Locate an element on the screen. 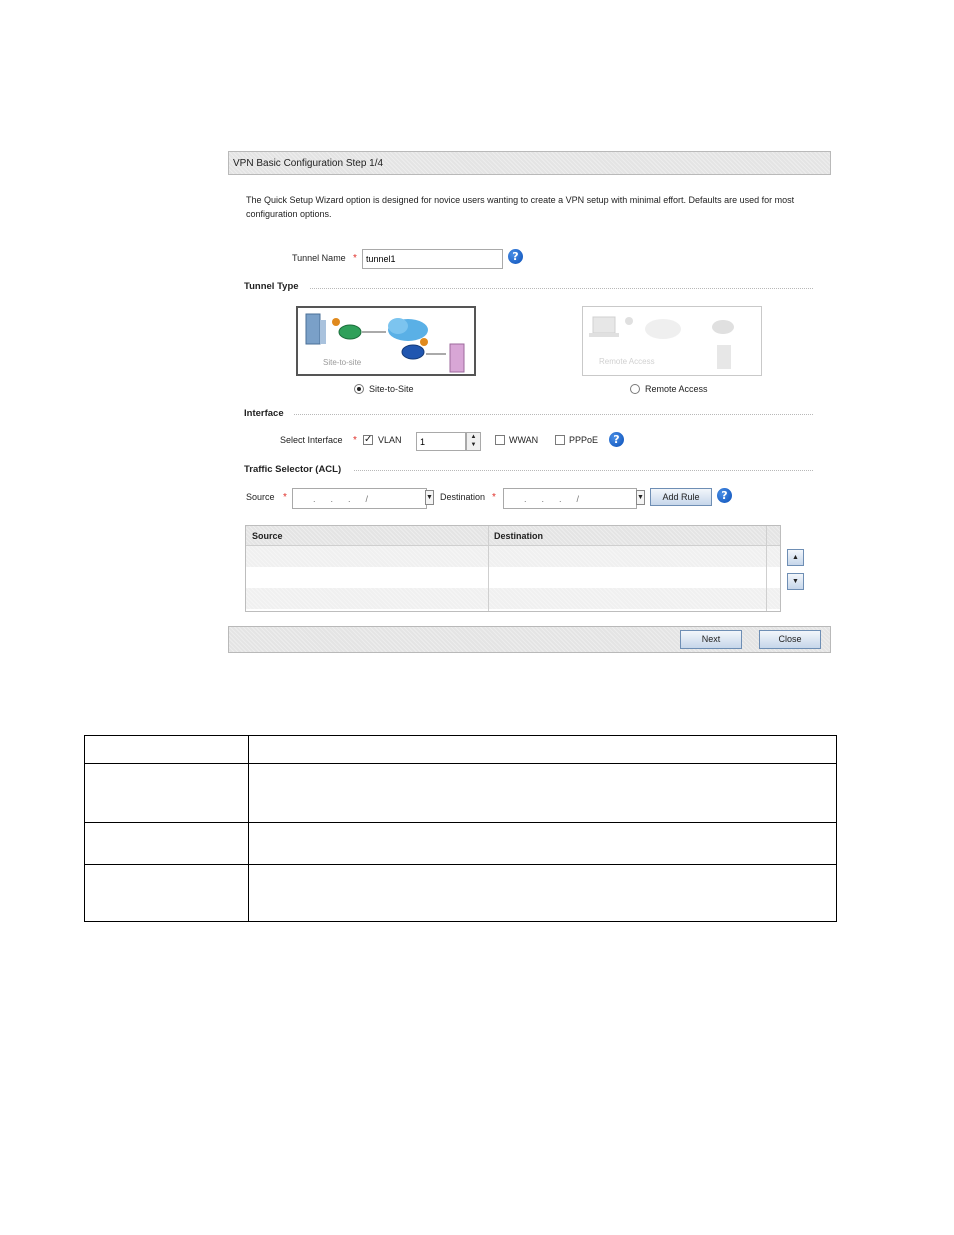 The width and height of the screenshot is (954, 1235). vlan-stepper: ▲ ▼ is located at coordinates (473, 441).